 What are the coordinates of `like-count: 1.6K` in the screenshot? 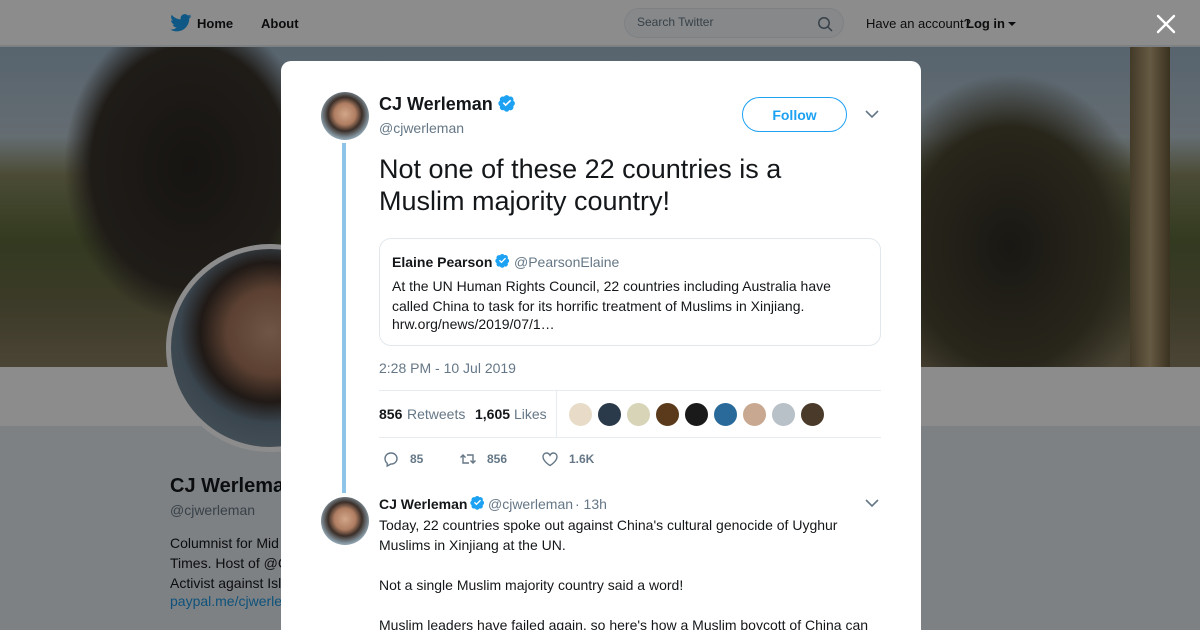 It's located at (582, 459).